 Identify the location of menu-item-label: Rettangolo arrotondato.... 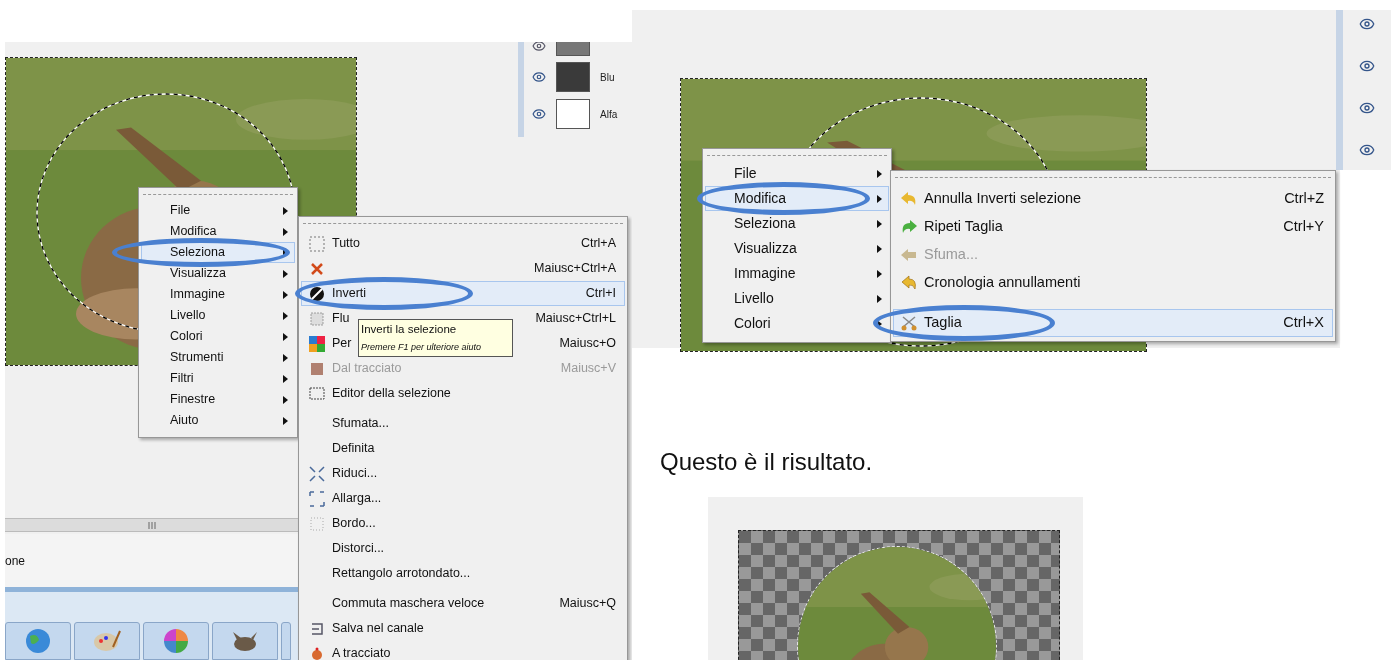
(401, 574).